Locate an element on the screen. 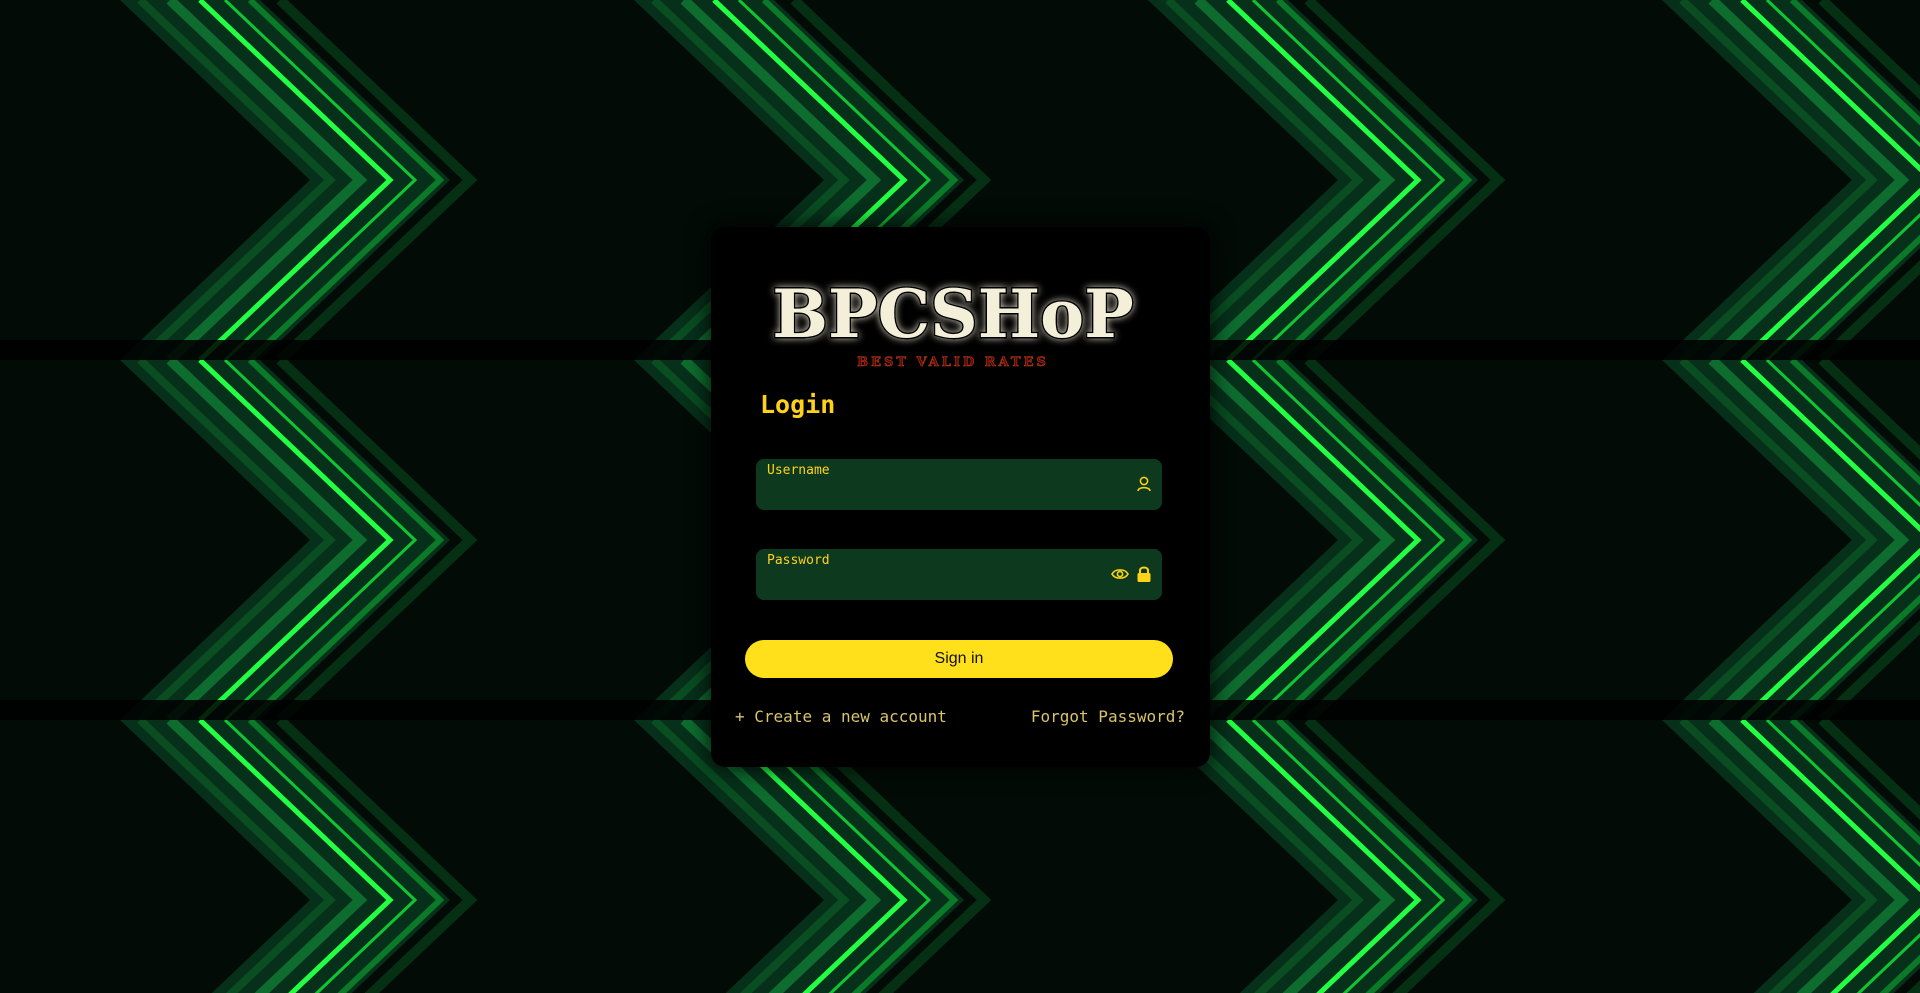 The width and height of the screenshot is (1920, 993). create-account-label: Create a new account is located at coordinates (850, 716).